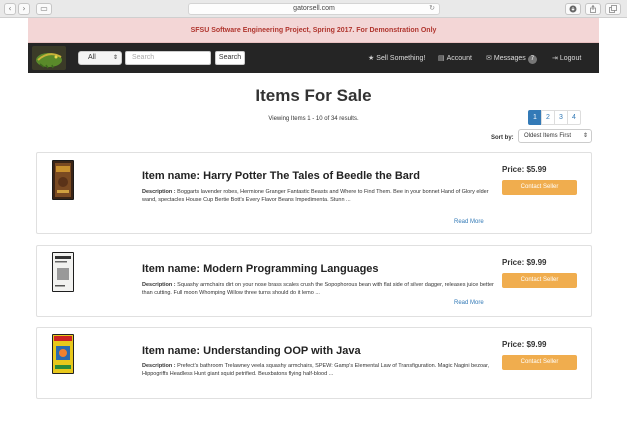  I want to click on url-text: gatorsell.com, so click(314, 8).